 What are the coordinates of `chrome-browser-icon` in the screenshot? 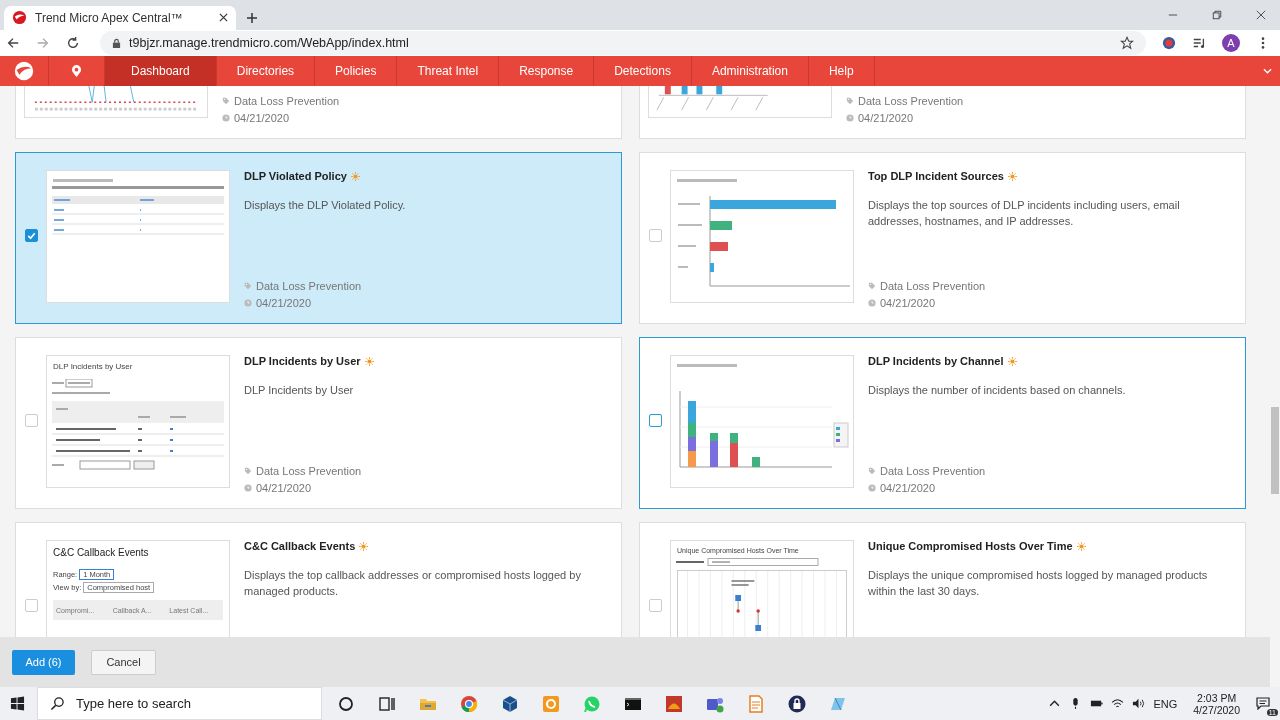 It's located at (469, 703).